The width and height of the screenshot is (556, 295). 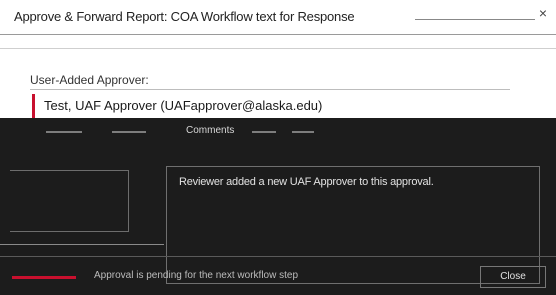 I want to click on tab-row: Comments, so click(x=278, y=133).